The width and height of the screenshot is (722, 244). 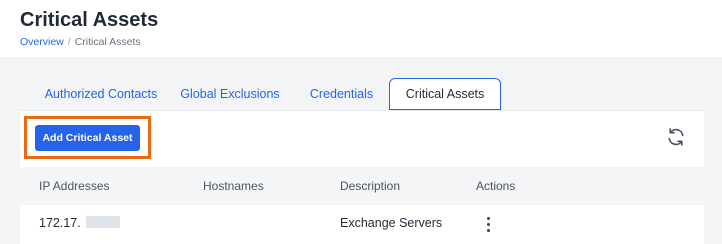 I want to click on column-header-ip-addresses: IP Addresses, so click(x=74, y=186).